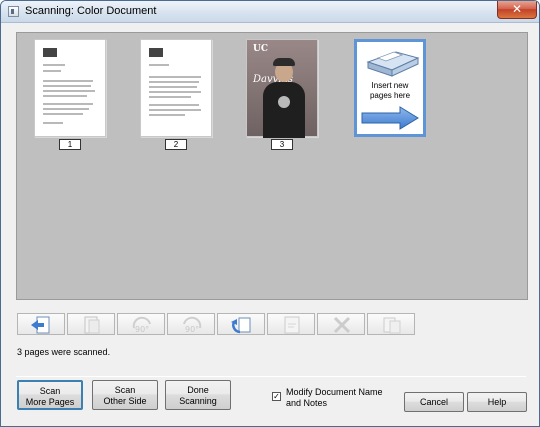 The height and width of the screenshot is (427, 540). I want to click on page-properties-button, so click(391, 324).